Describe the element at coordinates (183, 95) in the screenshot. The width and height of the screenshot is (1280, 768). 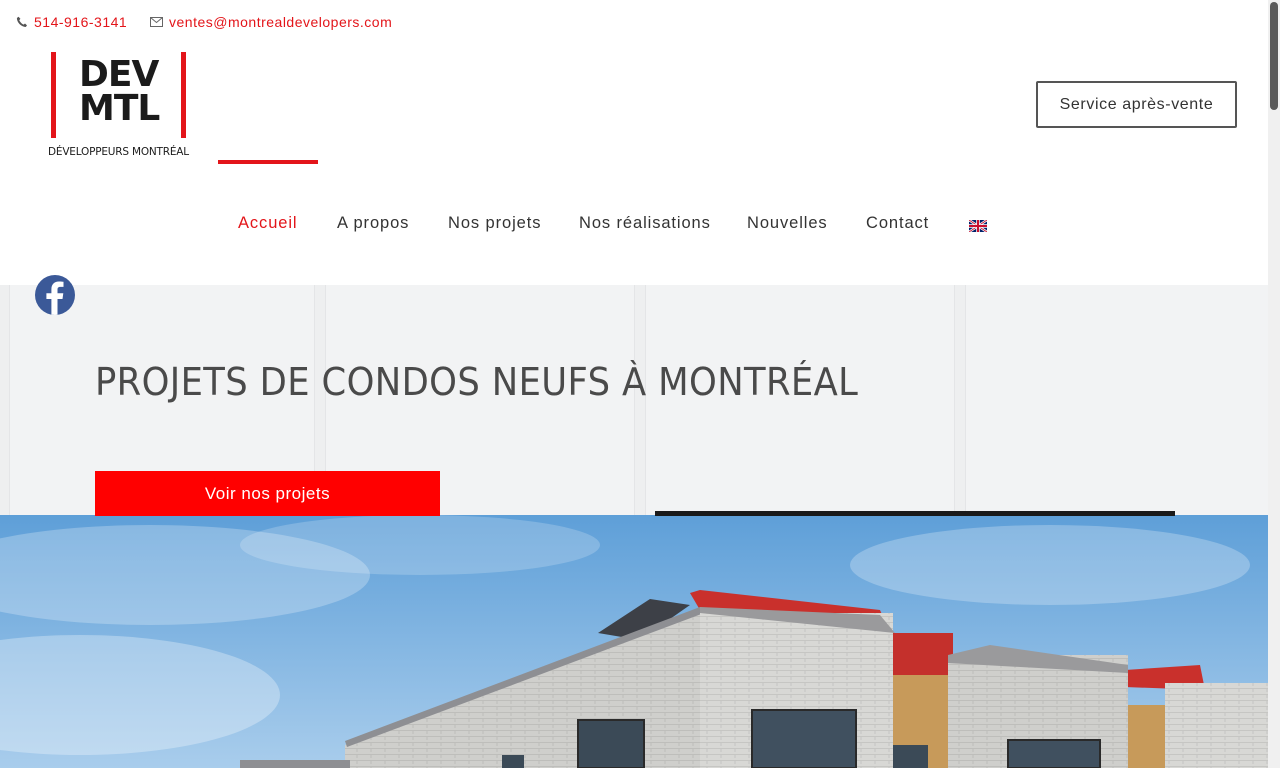
I see `logo-bar-right` at that location.